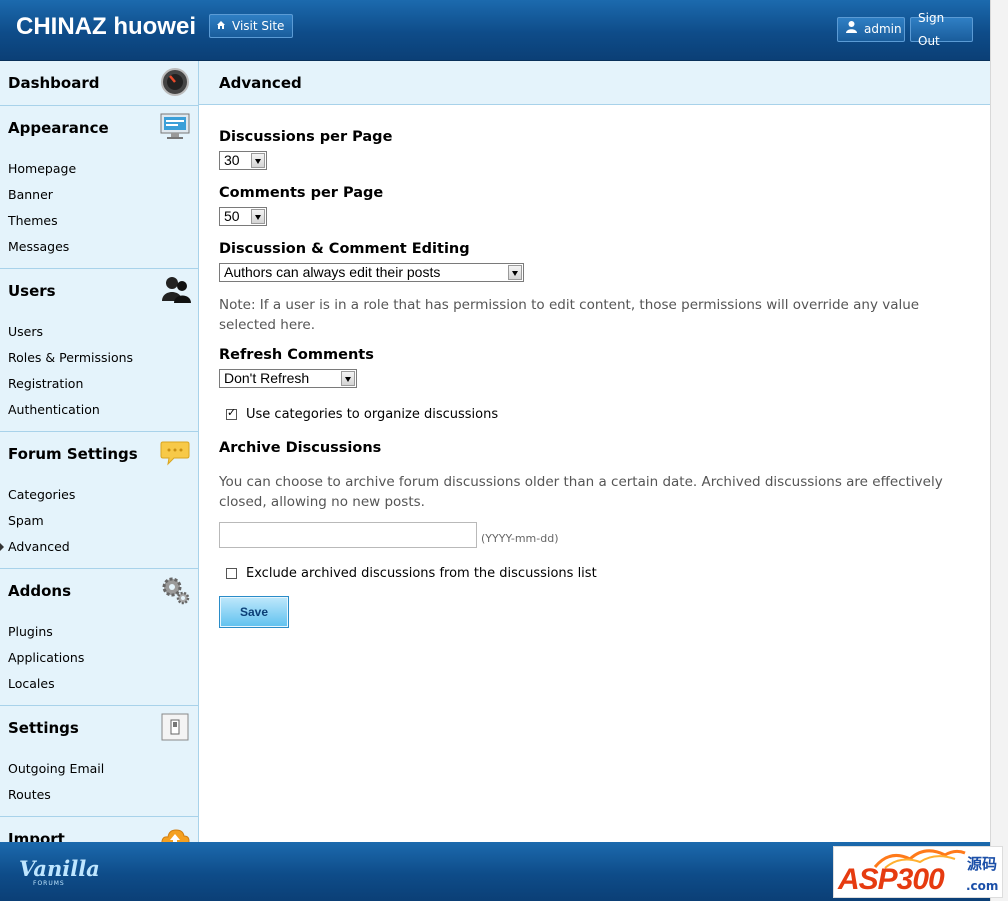 This screenshot has width=1008, height=901. Describe the element at coordinates (344, 249) in the screenshot. I see `editing-label: Discussion & Comment Editing` at that location.